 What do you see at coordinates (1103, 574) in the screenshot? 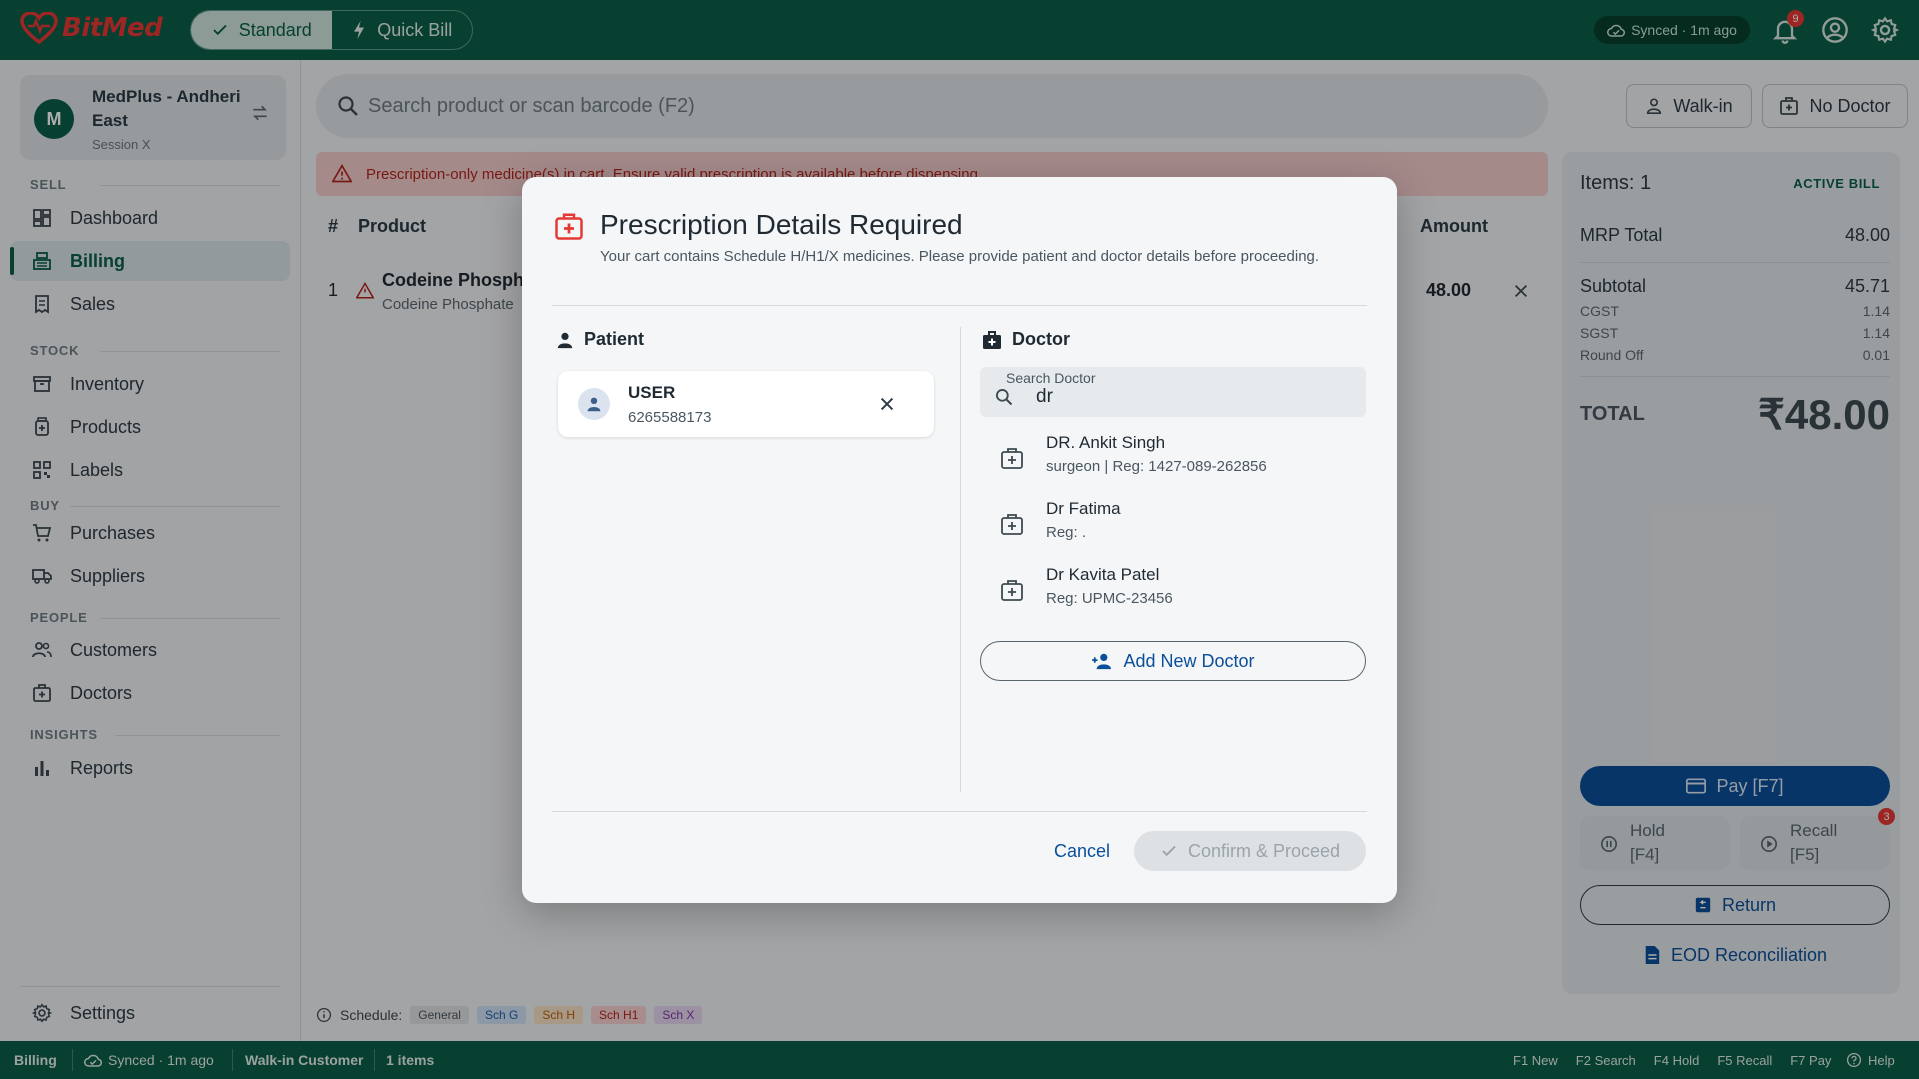
I see `doctor-name: Dr Kavita Patel` at bounding box center [1103, 574].